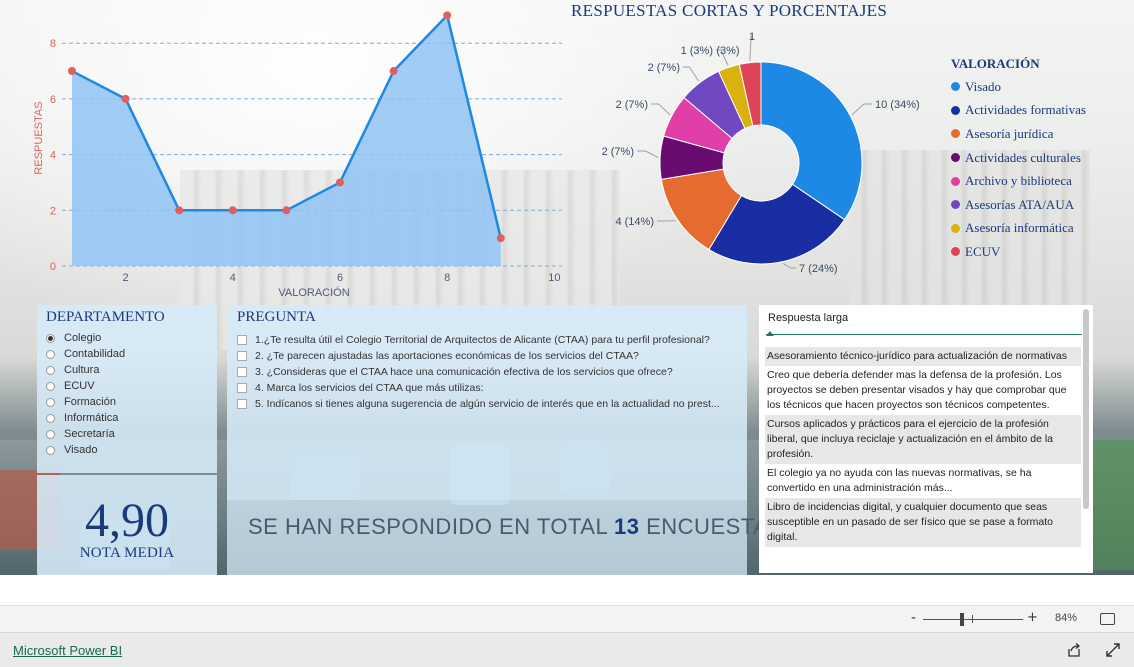 This screenshot has width=1134, height=667. I want to click on department-option-label: Informática, so click(91, 418).